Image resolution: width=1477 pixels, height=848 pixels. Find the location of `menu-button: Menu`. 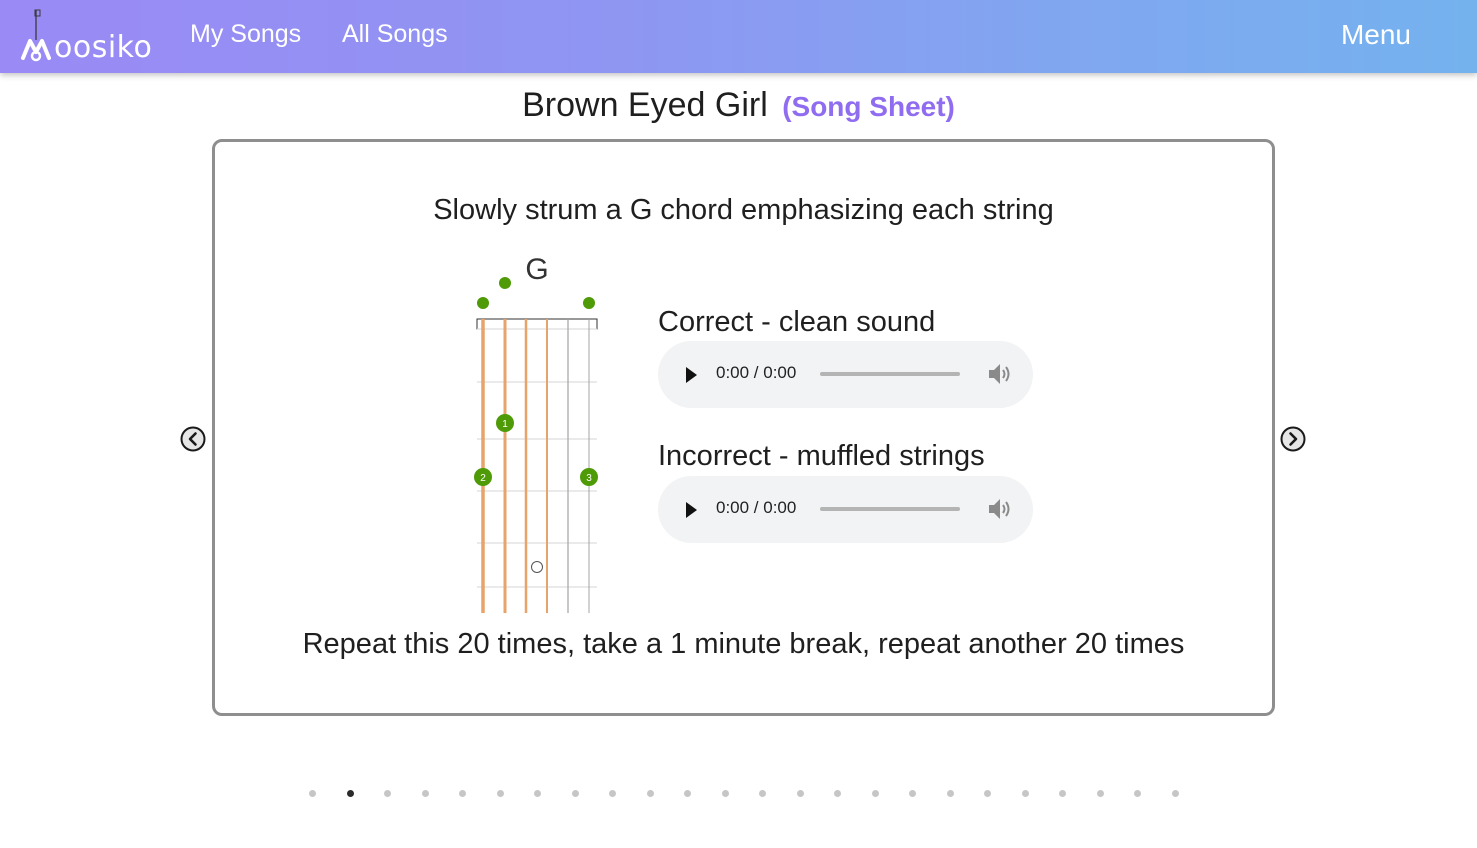

menu-button: Menu is located at coordinates (1376, 35).